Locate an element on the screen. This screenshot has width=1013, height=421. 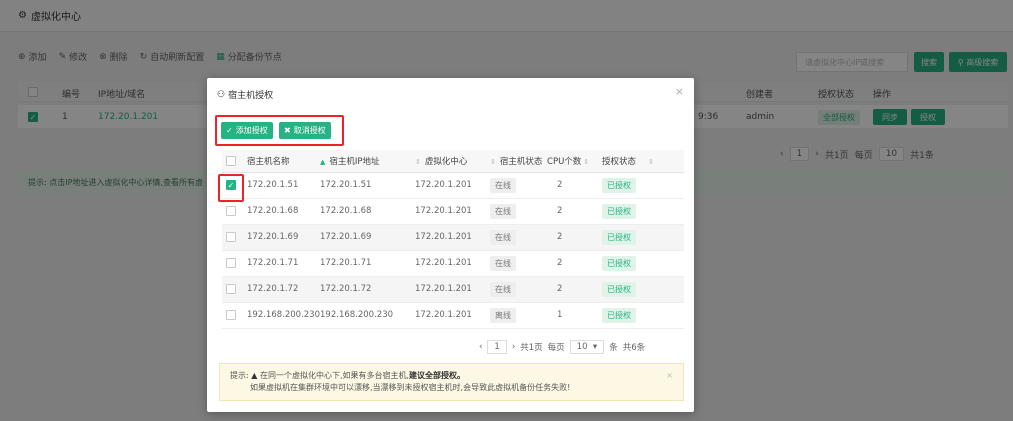
x-icon: ✖ is located at coordinates (287, 130).